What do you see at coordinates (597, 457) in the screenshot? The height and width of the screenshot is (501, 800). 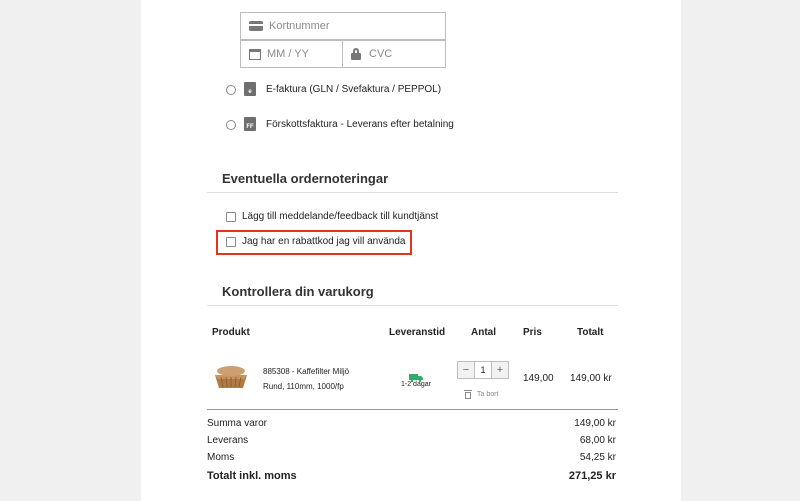 I see `vat-value: 54,25 kr` at bounding box center [597, 457].